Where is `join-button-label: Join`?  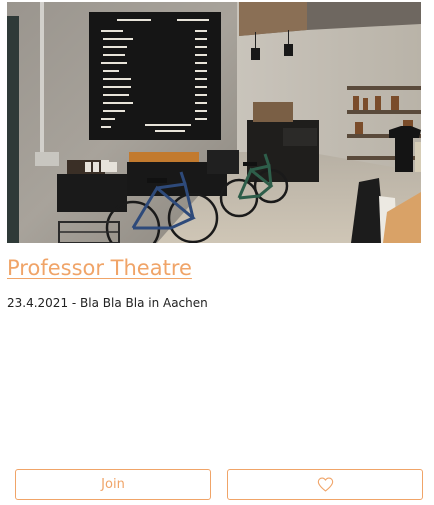 join-button-label: Join is located at coordinates (113, 484).